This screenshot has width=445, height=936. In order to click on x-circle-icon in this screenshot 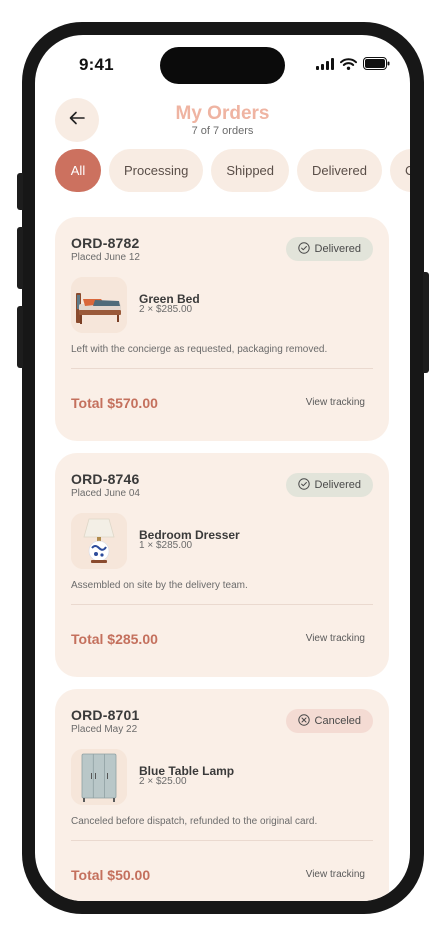, I will do `click(303, 721)`.